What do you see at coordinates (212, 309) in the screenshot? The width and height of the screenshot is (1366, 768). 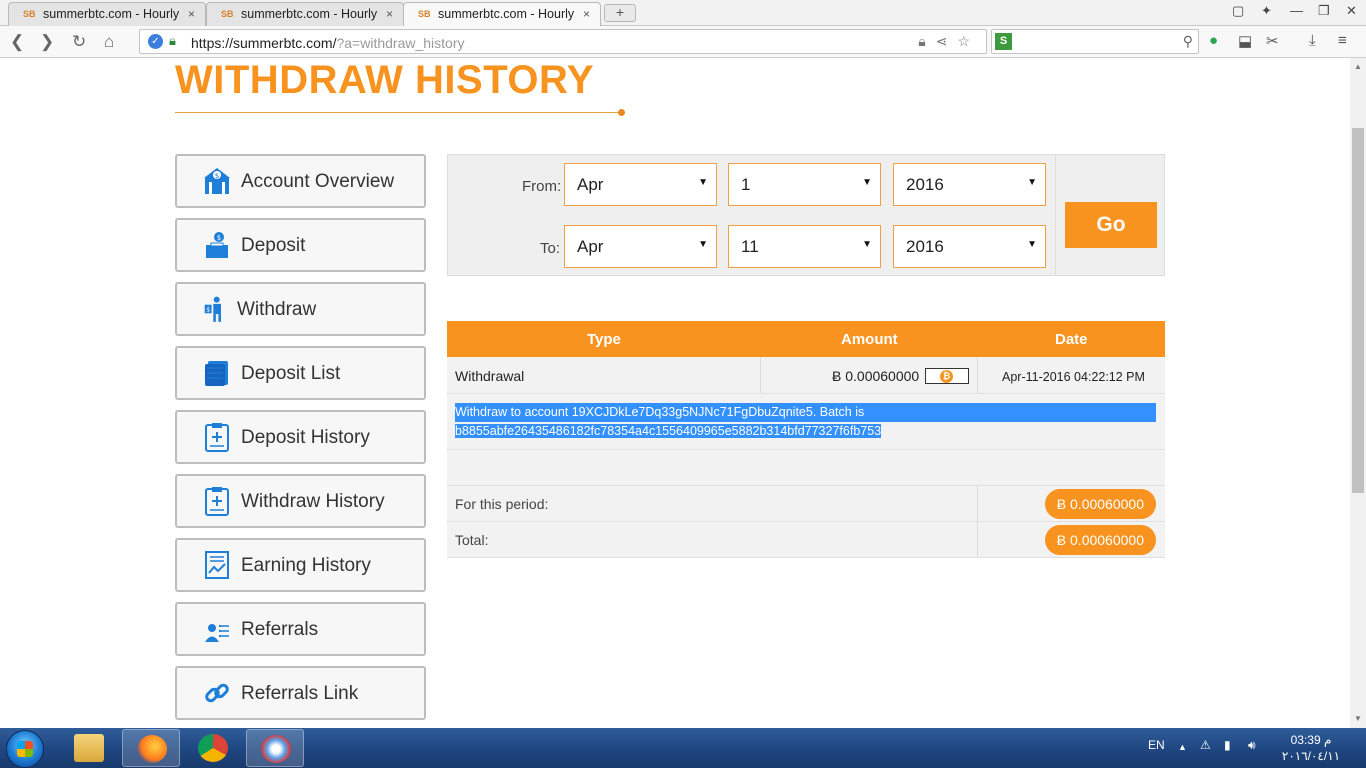 I see `withdraw-person-icon: $` at bounding box center [212, 309].